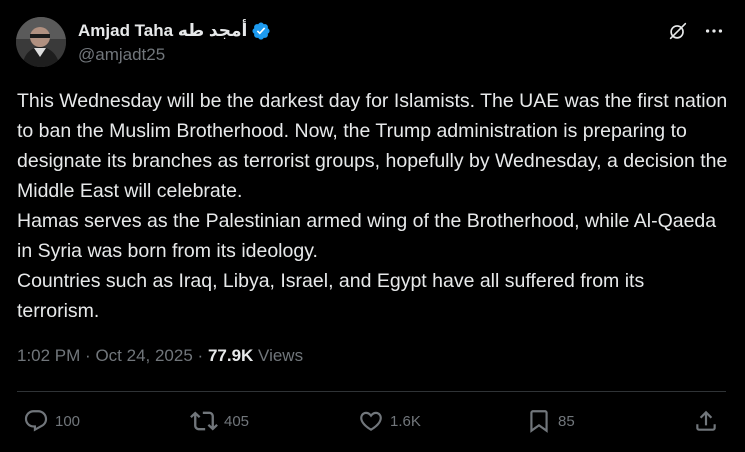  Describe the element at coordinates (678, 31) in the screenshot. I see `grok-slash-icon` at that location.